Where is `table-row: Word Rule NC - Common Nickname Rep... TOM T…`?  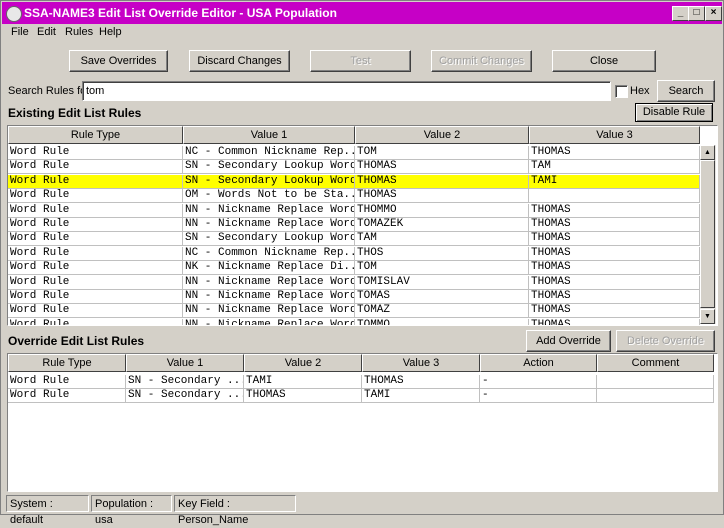
table-row: Word Rule NC - Common Nickname Rep... TOM T… is located at coordinates (354, 153).